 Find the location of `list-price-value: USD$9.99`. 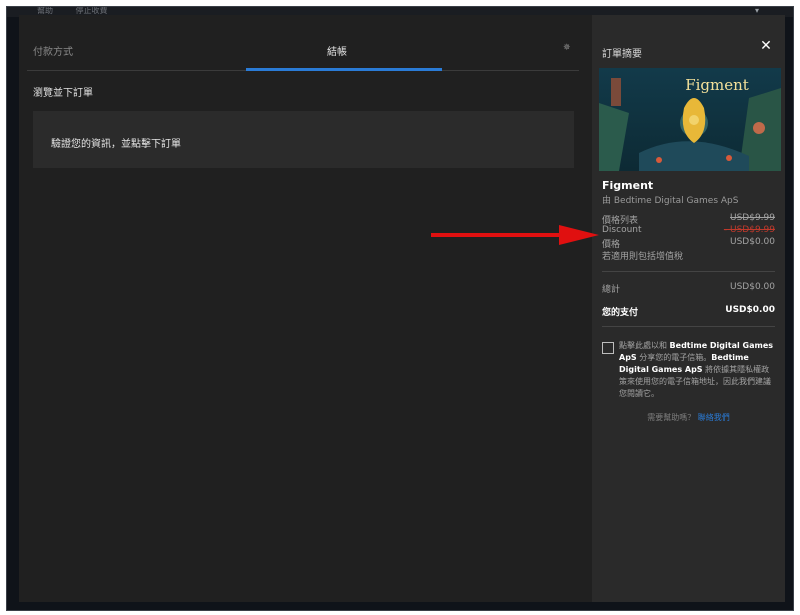

list-price-value: USD$9.99 is located at coordinates (752, 218).